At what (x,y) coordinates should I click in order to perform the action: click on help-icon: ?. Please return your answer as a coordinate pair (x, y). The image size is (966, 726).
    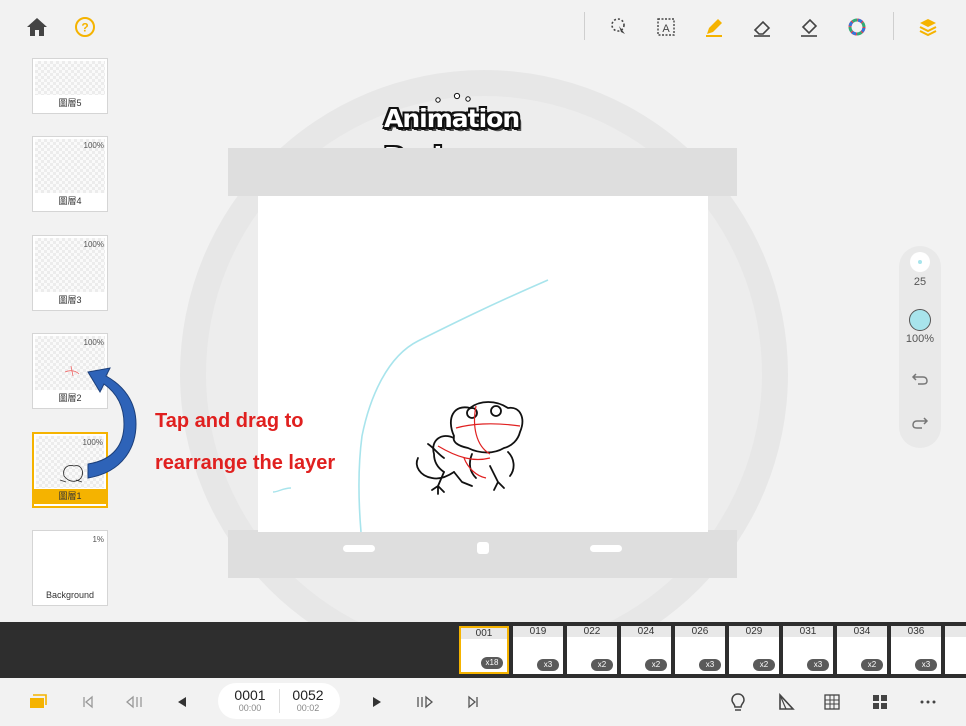
    Looking at the image, I should click on (85, 27).